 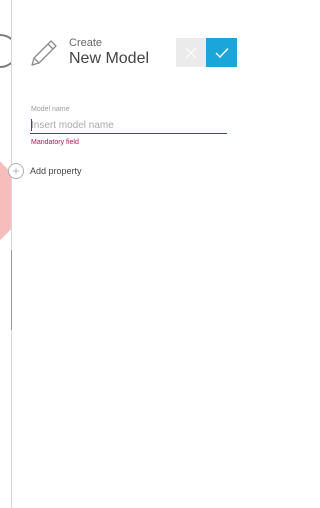 I want to click on pencil-icon, so click(x=43, y=54).